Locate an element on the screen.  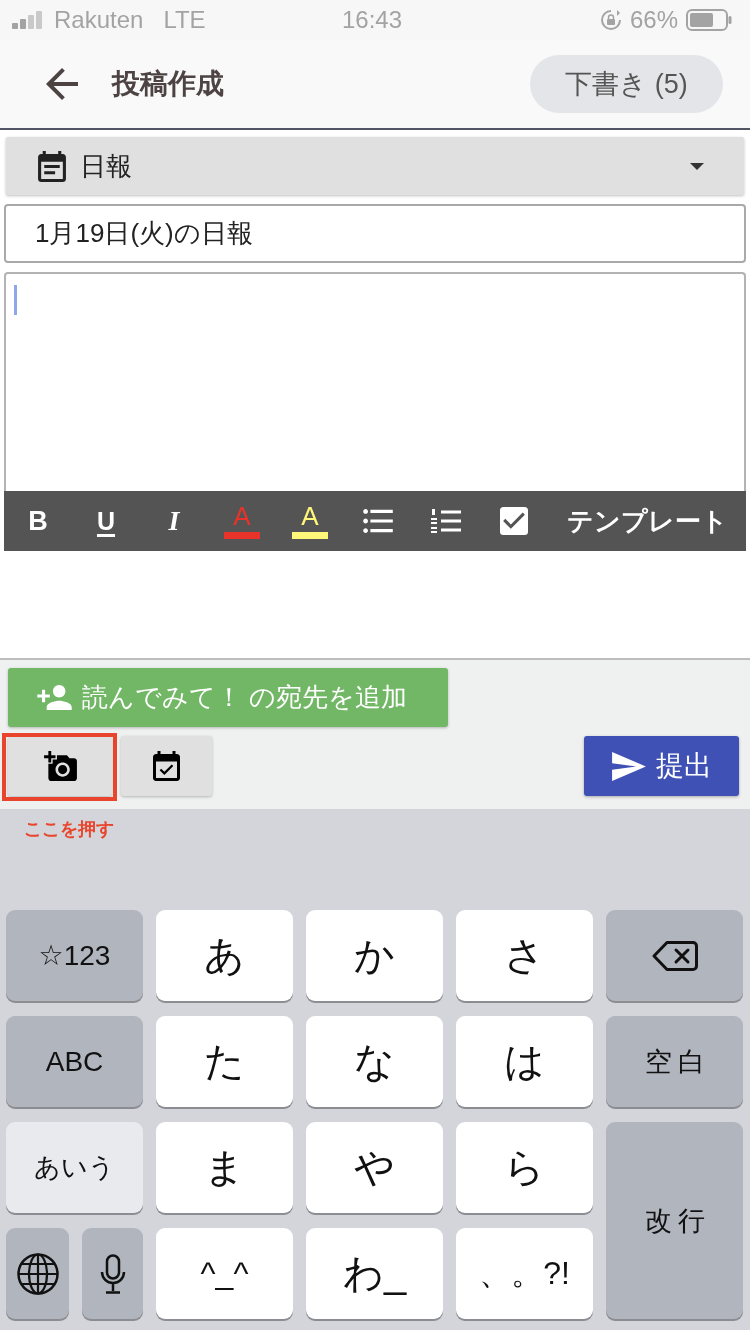
carrier-name: Rakuten is located at coordinates (99, 20).